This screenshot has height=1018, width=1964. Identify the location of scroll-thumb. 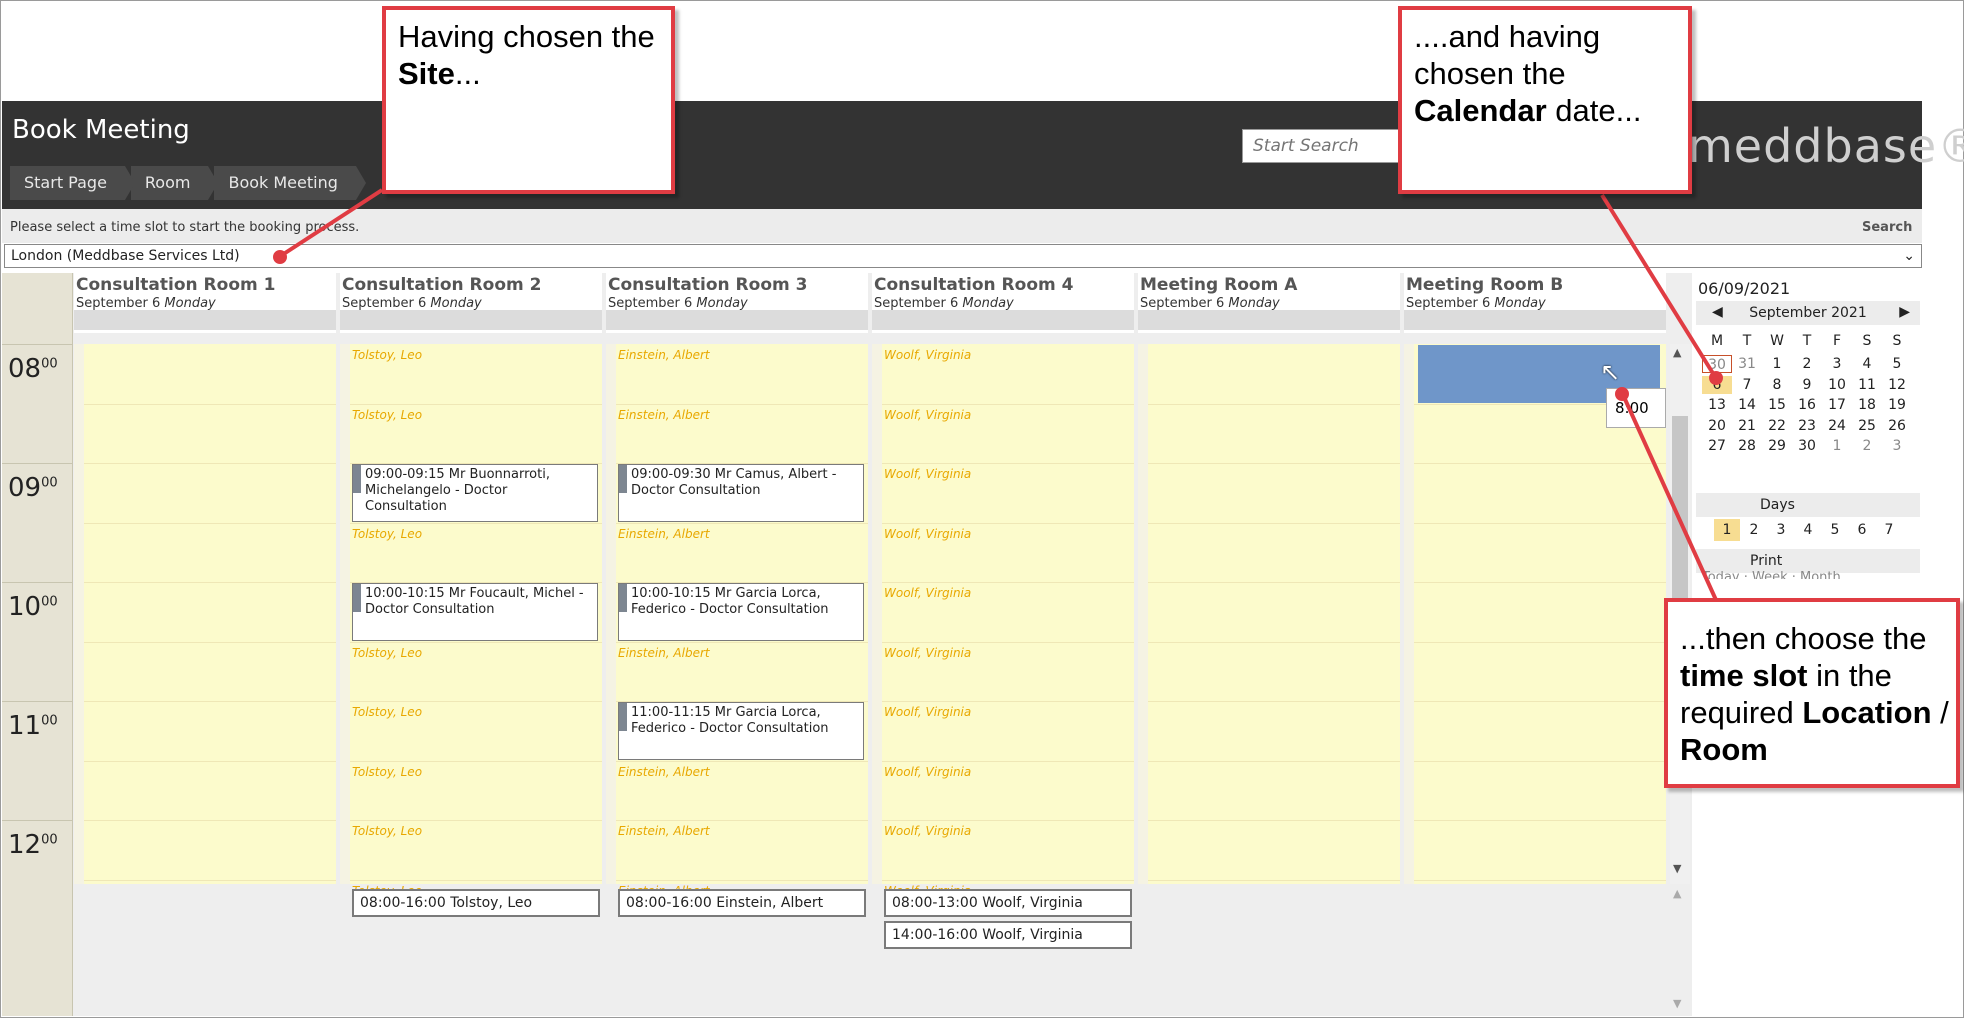
(1680, 522).